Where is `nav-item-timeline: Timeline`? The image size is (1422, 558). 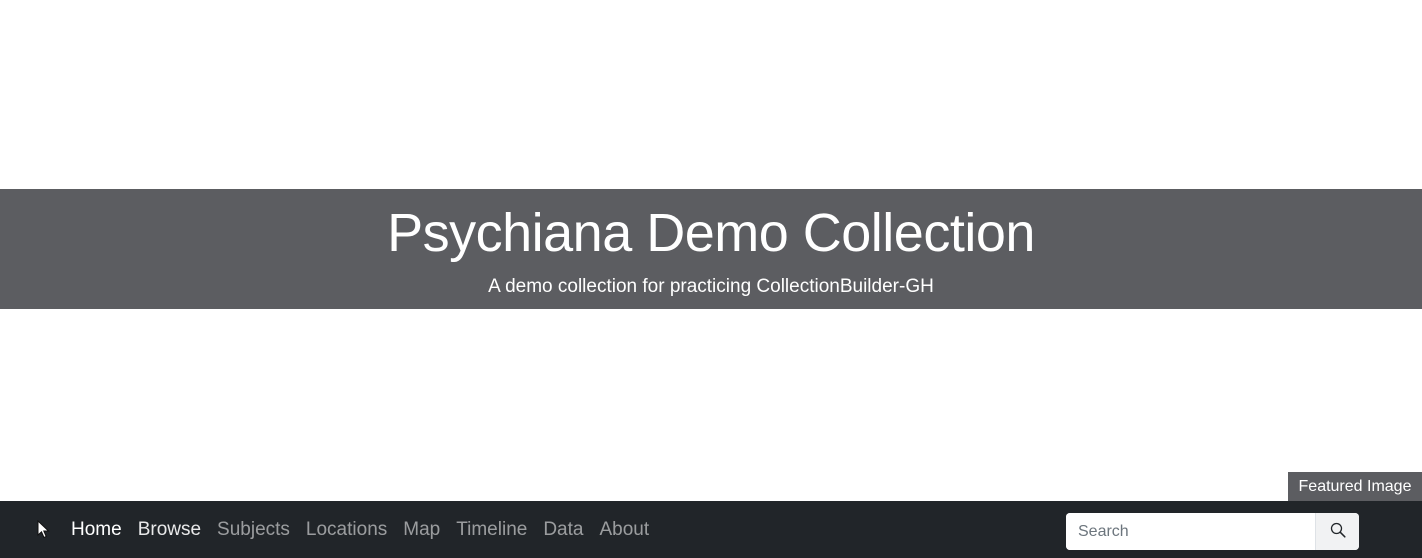 nav-item-timeline: Timeline is located at coordinates (491, 529).